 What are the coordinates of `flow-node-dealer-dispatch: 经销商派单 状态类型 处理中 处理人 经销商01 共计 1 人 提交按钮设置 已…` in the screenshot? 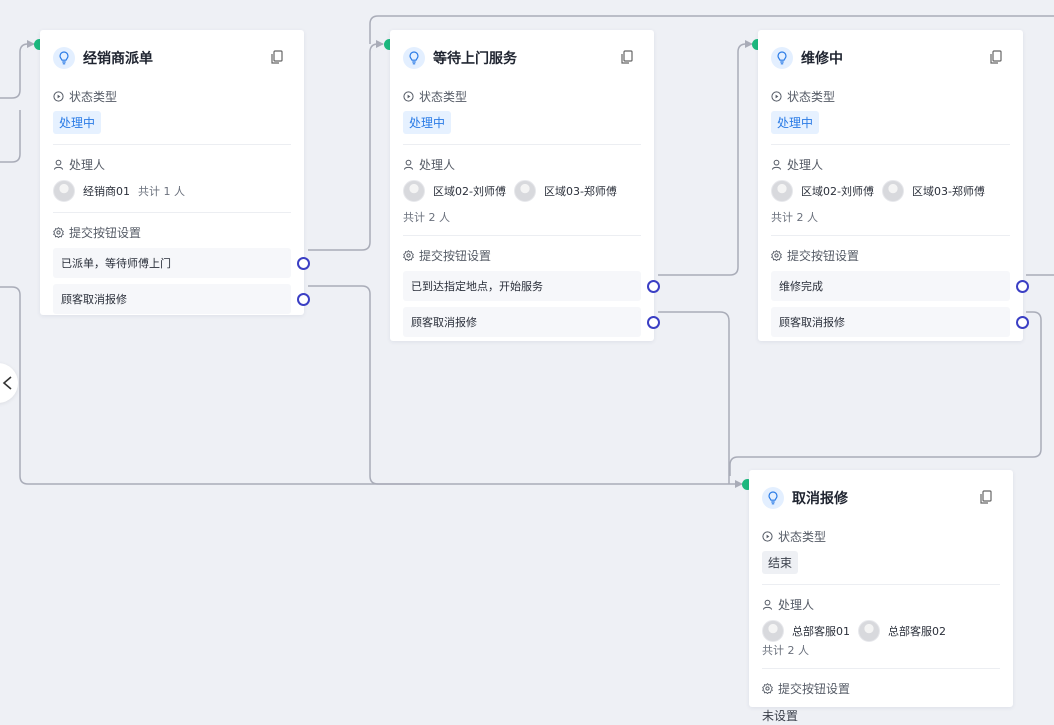 It's located at (175, 172).